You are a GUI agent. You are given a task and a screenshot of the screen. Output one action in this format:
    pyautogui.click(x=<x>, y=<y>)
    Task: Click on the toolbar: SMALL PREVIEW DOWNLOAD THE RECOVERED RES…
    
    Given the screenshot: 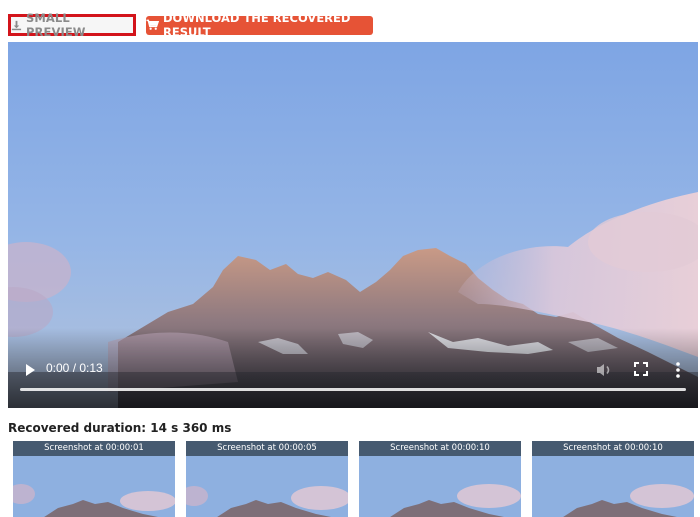 What is the action you would take?
    pyautogui.click(x=190, y=25)
    